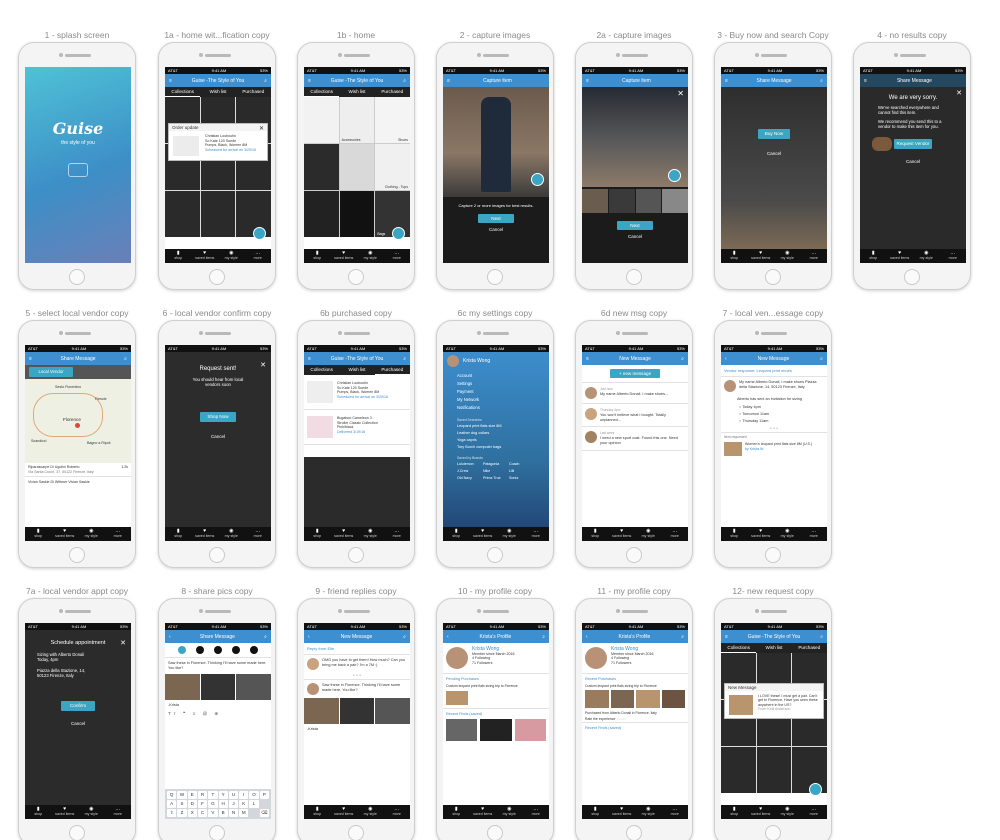 The width and height of the screenshot is (1000, 840). What do you see at coordinates (244, 795) in the screenshot?
I see `key: I` at bounding box center [244, 795].